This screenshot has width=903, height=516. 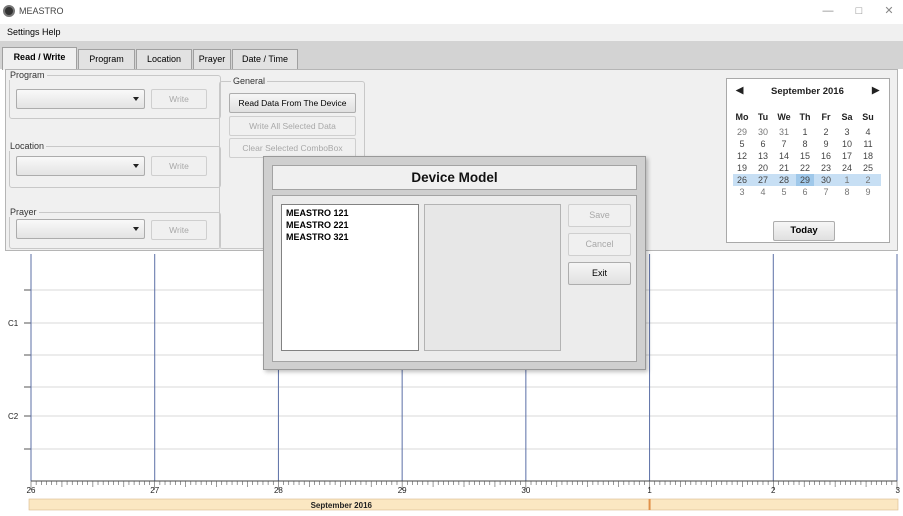 I want to click on calendar-day: 24, so click(x=847, y=168).